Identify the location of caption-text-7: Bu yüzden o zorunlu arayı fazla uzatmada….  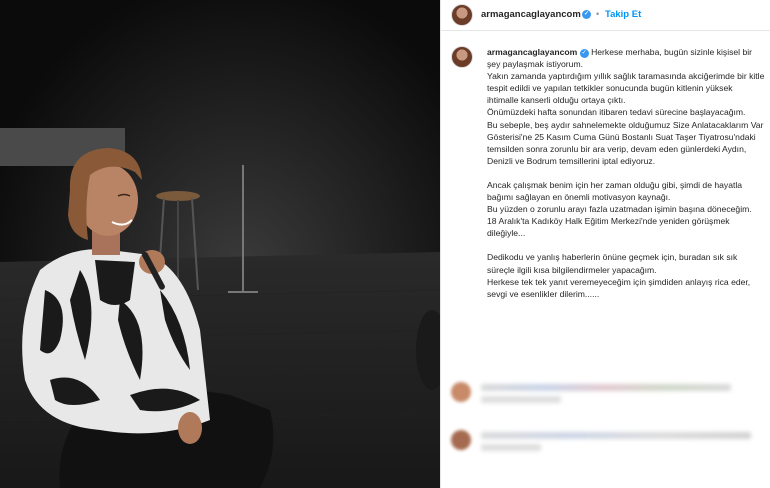
(619, 209).